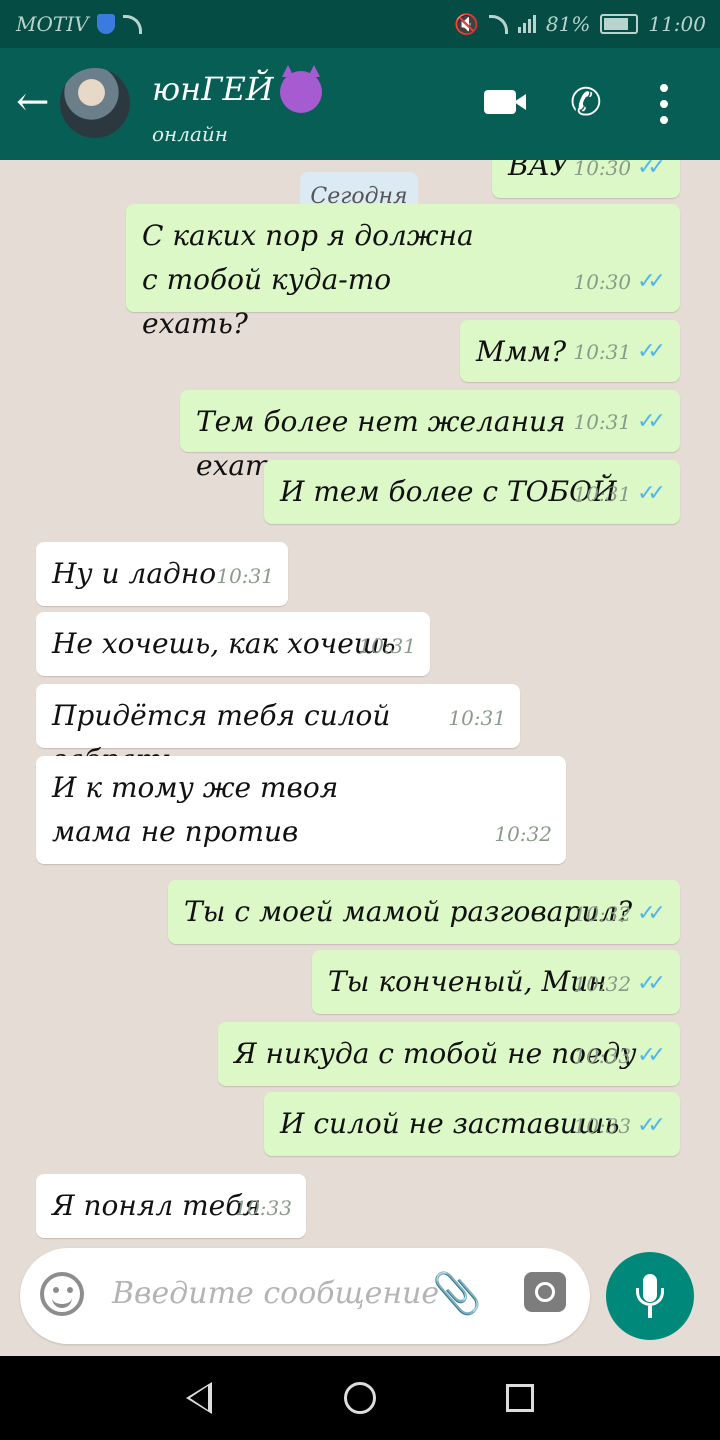  I want to click on video-call-icon, so click(505, 102).